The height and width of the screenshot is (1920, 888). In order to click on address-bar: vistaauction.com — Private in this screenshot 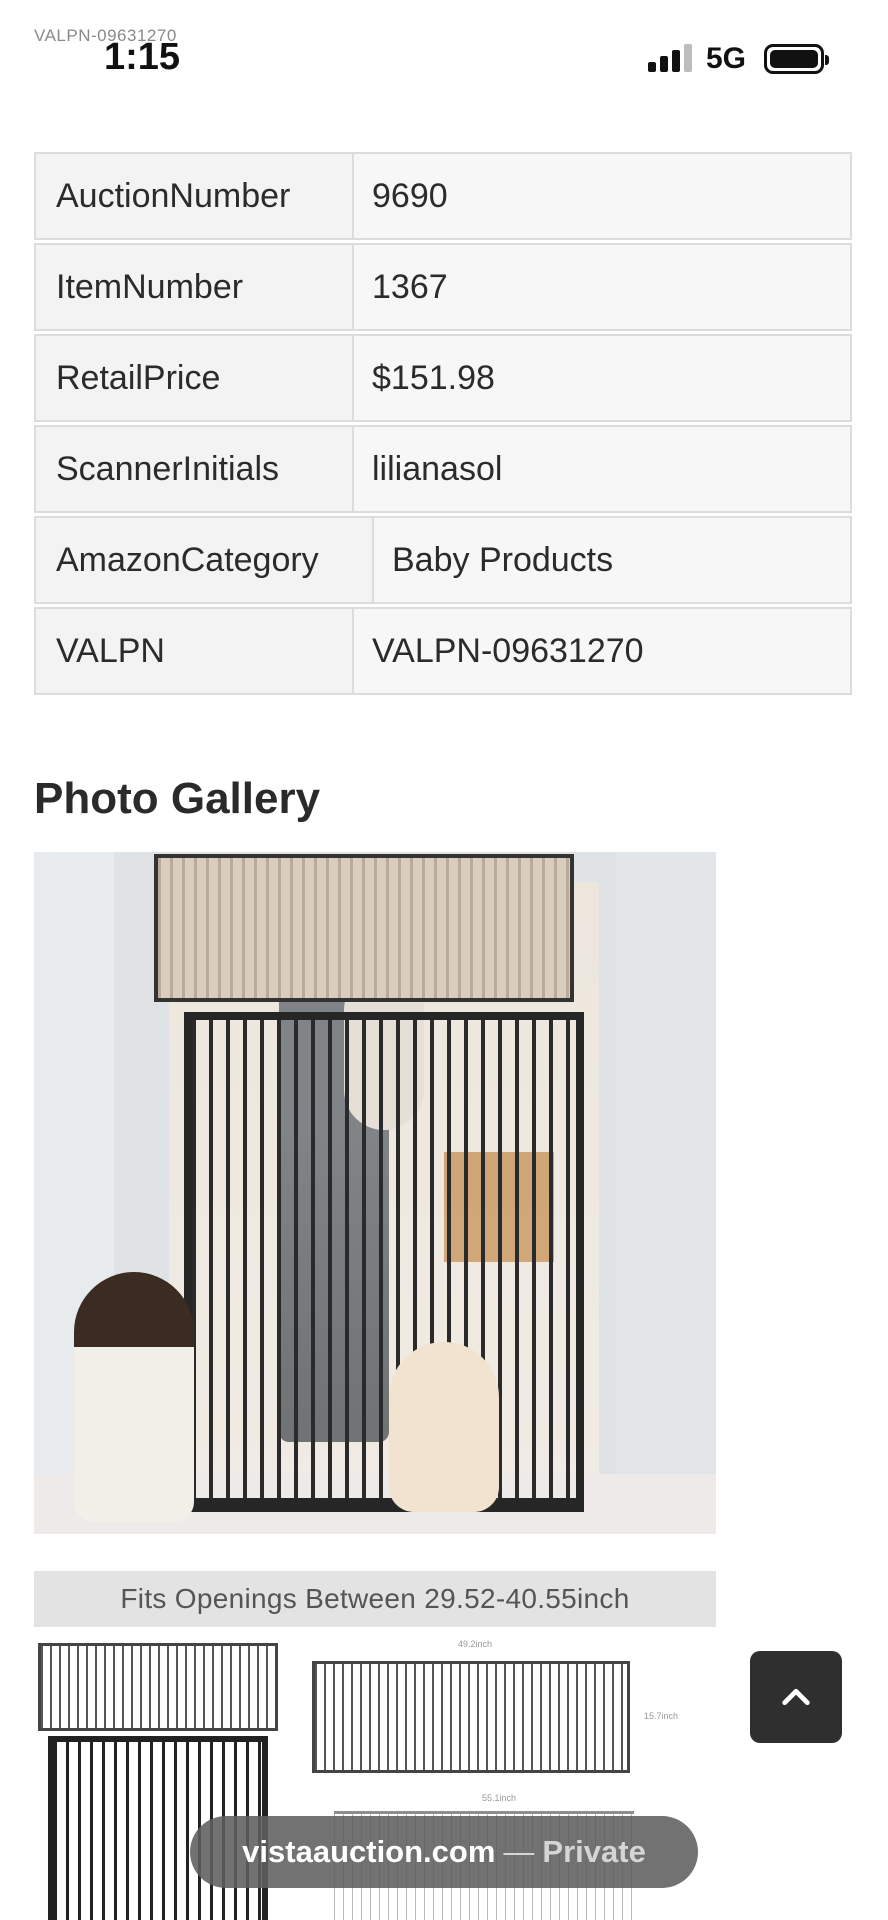, I will do `click(444, 1852)`.